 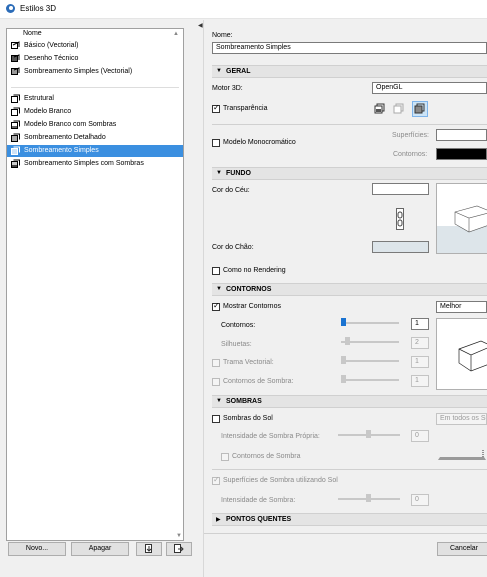 What do you see at coordinates (179, 536) in the screenshot?
I see `scroll-down-icon: ▼` at bounding box center [179, 536].